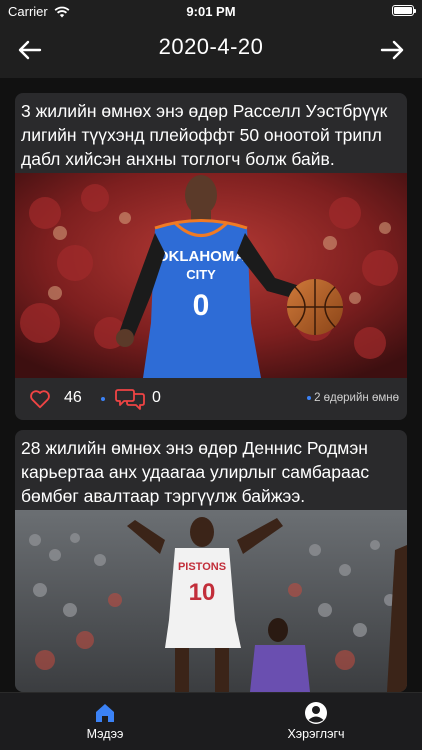  What do you see at coordinates (392, 50) in the screenshot?
I see `arrow-right-icon` at bounding box center [392, 50].